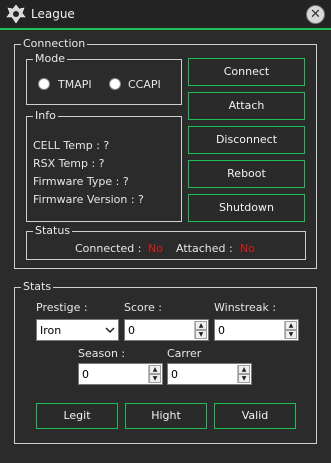 Image resolution: width=331 pixels, height=463 pixels. What do you see at coordinates (45, 116) in the screenshot?
I see `info-legend: Info` at bounding box center [45, 116].